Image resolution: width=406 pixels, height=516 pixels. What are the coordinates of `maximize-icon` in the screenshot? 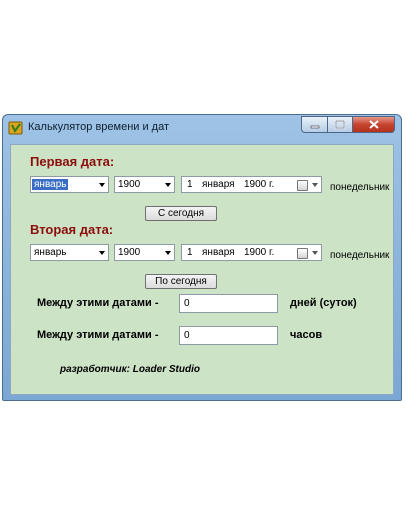 It's located at (340, 124).